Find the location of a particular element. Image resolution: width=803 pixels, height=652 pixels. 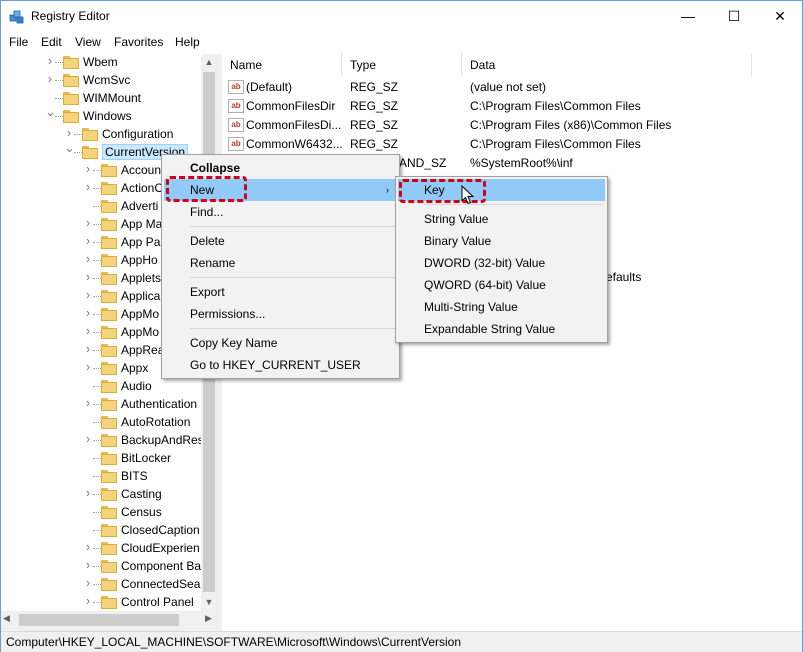

value-name: CommonFilesDir is located at coordinates (291, 106).